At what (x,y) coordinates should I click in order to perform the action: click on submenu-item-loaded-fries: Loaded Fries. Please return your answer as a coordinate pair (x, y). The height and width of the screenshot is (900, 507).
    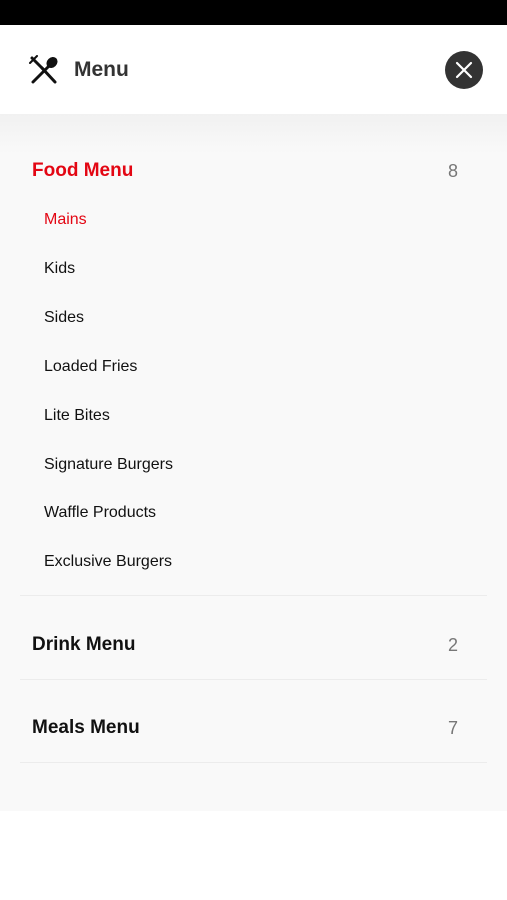
    Looking at the image, I should click on (90, 367).